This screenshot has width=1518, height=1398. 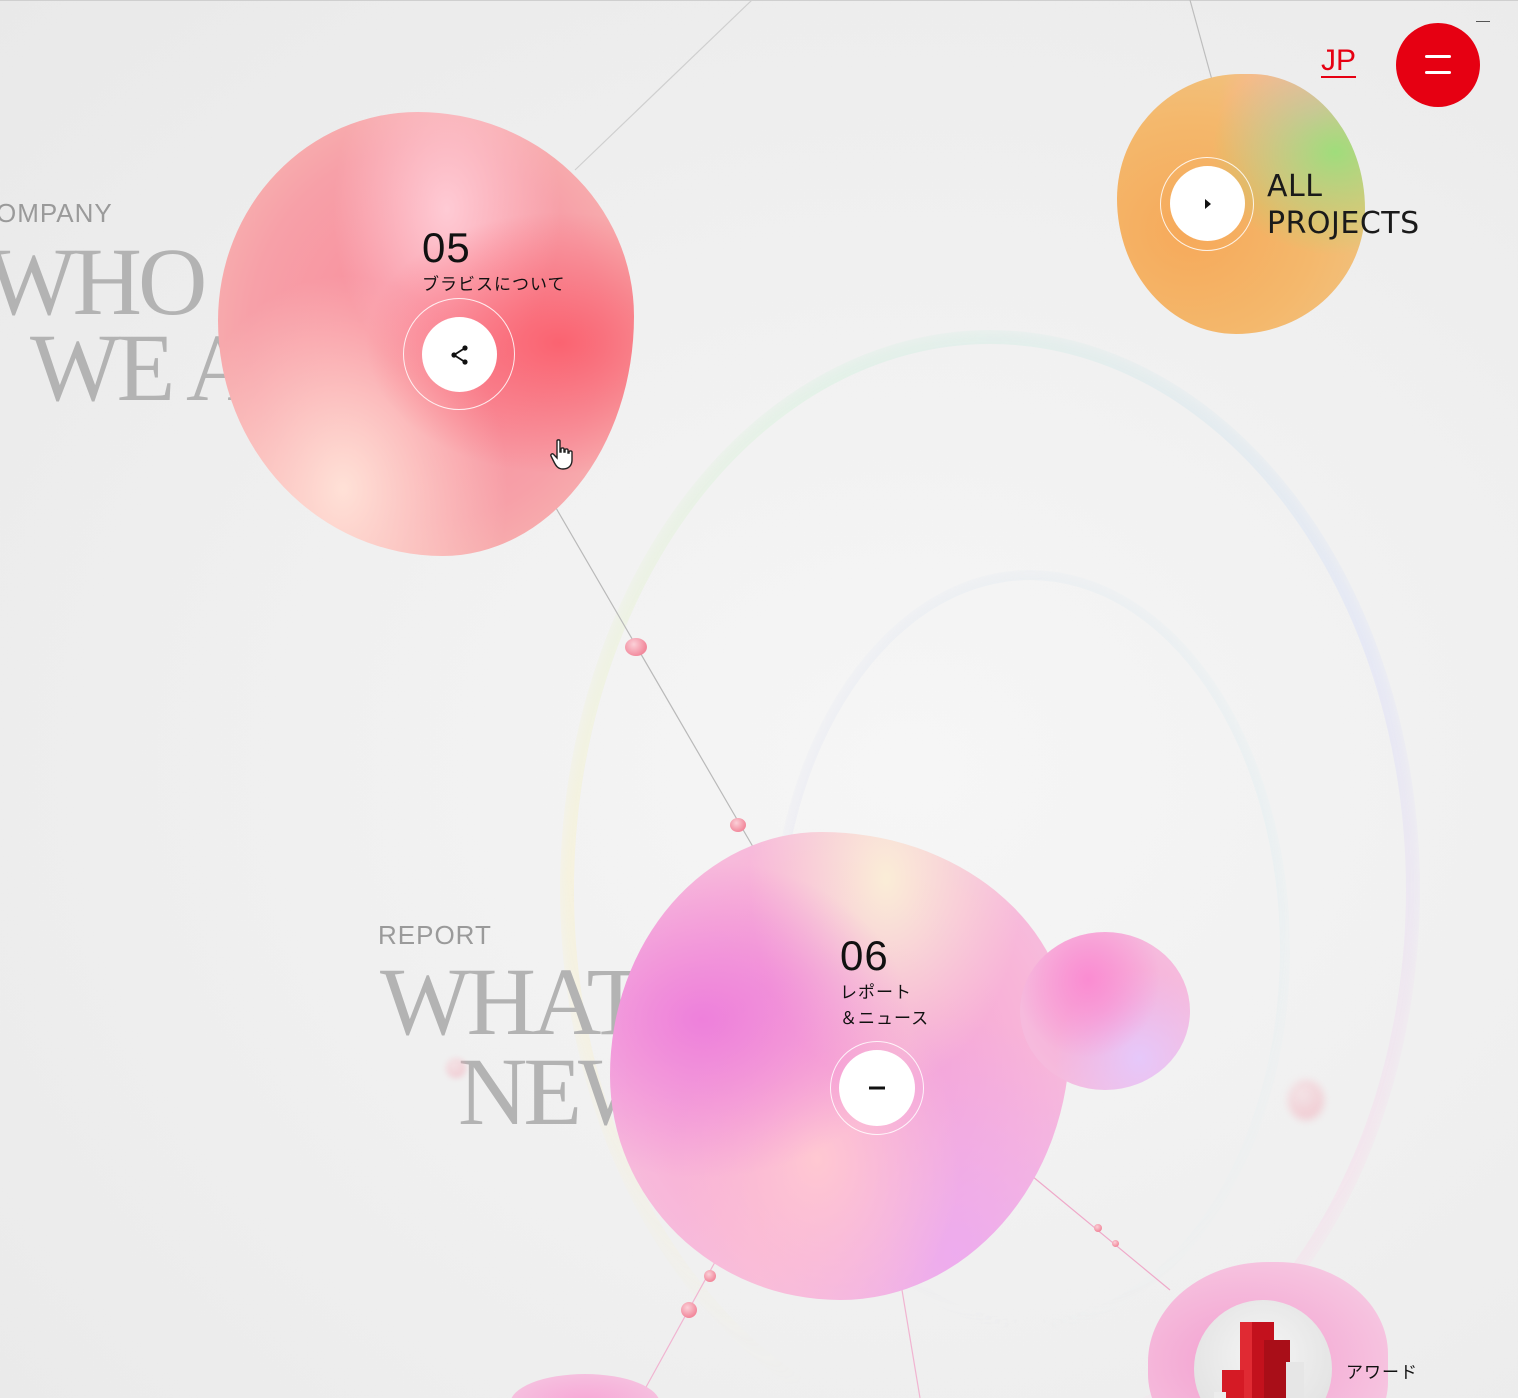 What do you see at coordinates (1295, 186) in the screenshot?
I see `all-projects-line1: ALL` at bounding box center [1295, 186].